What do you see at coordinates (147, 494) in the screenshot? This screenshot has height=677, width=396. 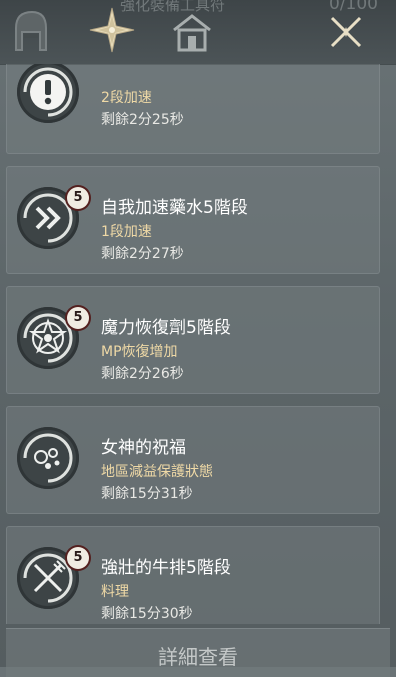 I see `buff-remaining: 剩餘15分31秒` at bounding box center [147, 494].